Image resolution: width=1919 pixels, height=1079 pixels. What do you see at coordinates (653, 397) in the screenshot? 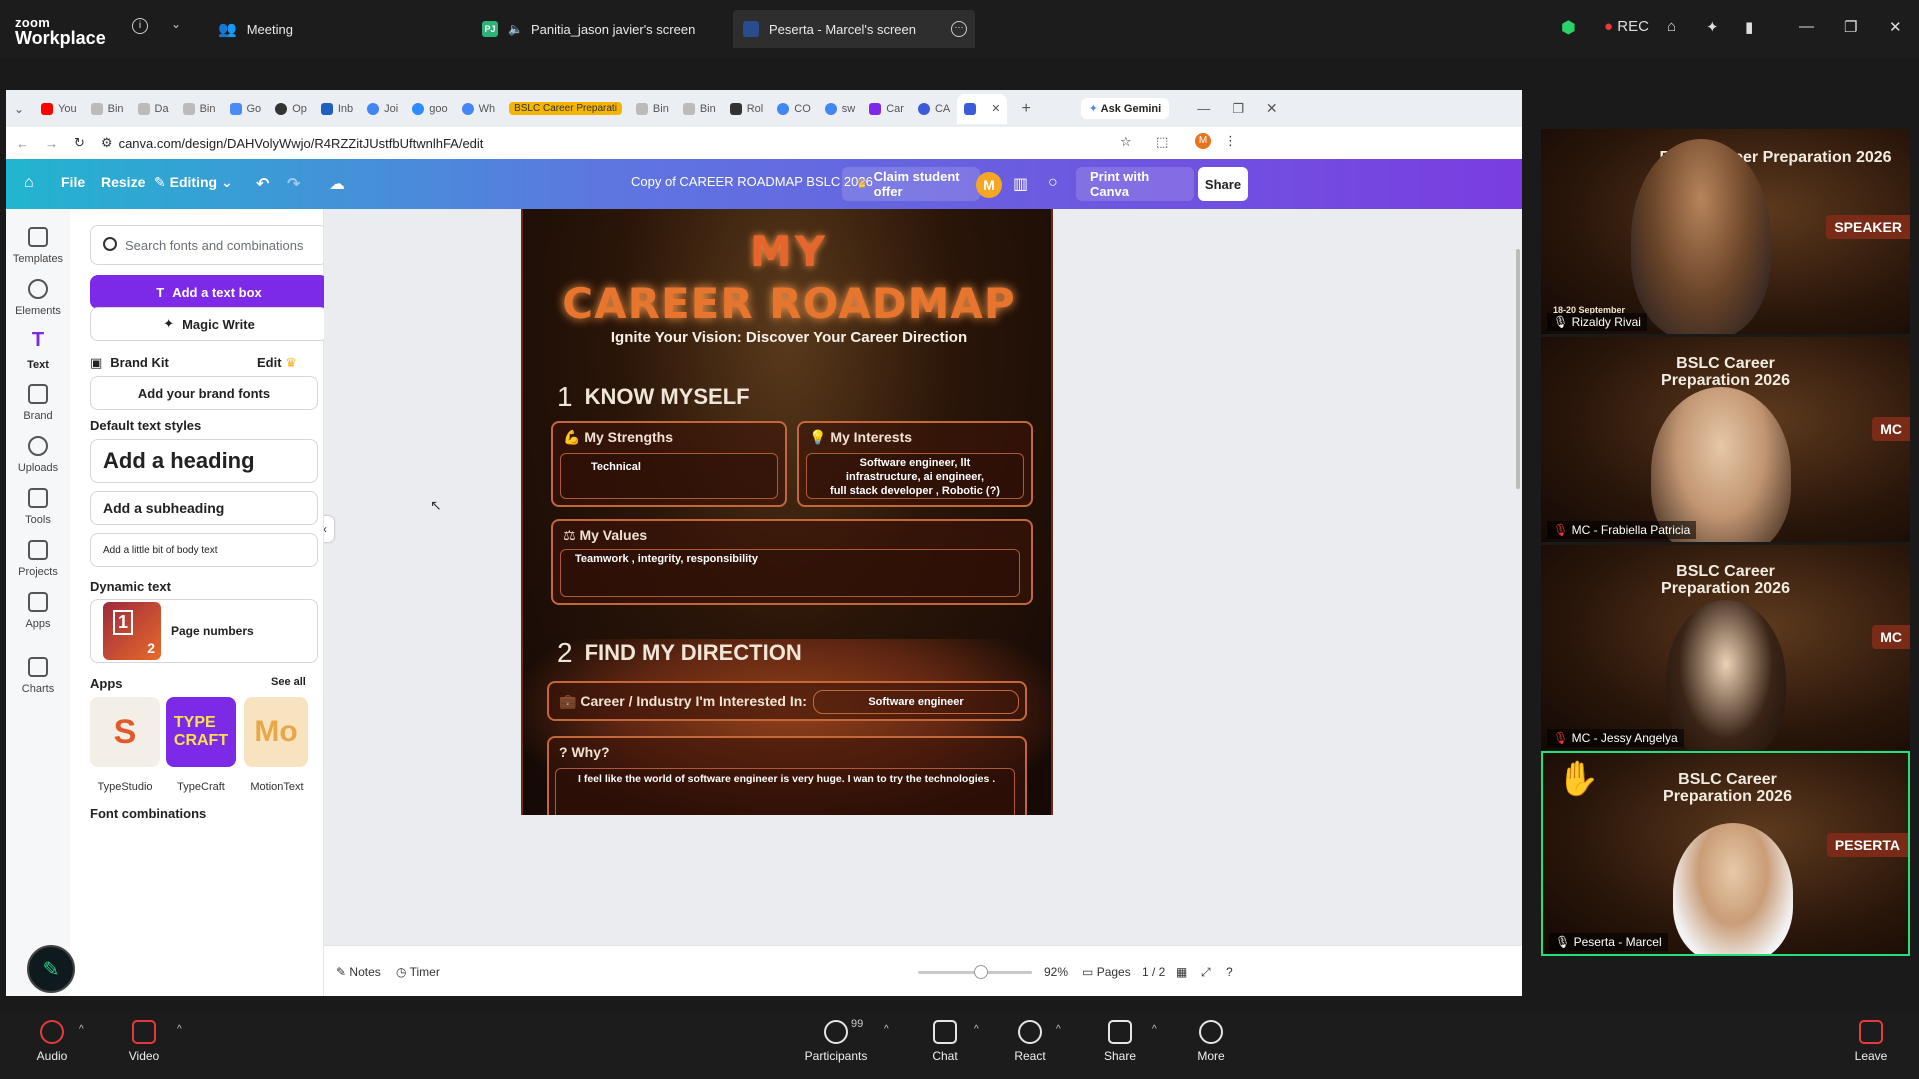
I see `section-know-myself: 1 KNOW MYSELF` at bounding box center [653, 397].